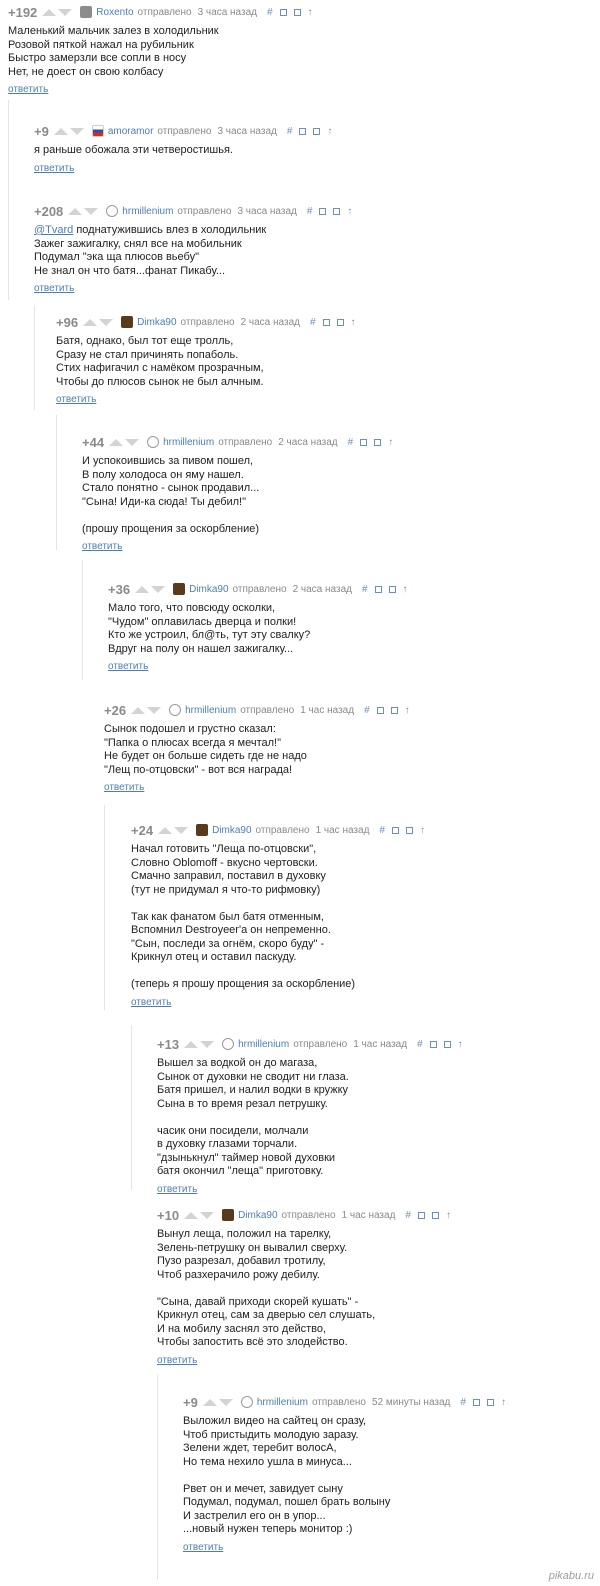  What do you see at coordinates (114, 12) in the screenshot?
I see `author-nick: Roxento` at bounding box center [114, 12].